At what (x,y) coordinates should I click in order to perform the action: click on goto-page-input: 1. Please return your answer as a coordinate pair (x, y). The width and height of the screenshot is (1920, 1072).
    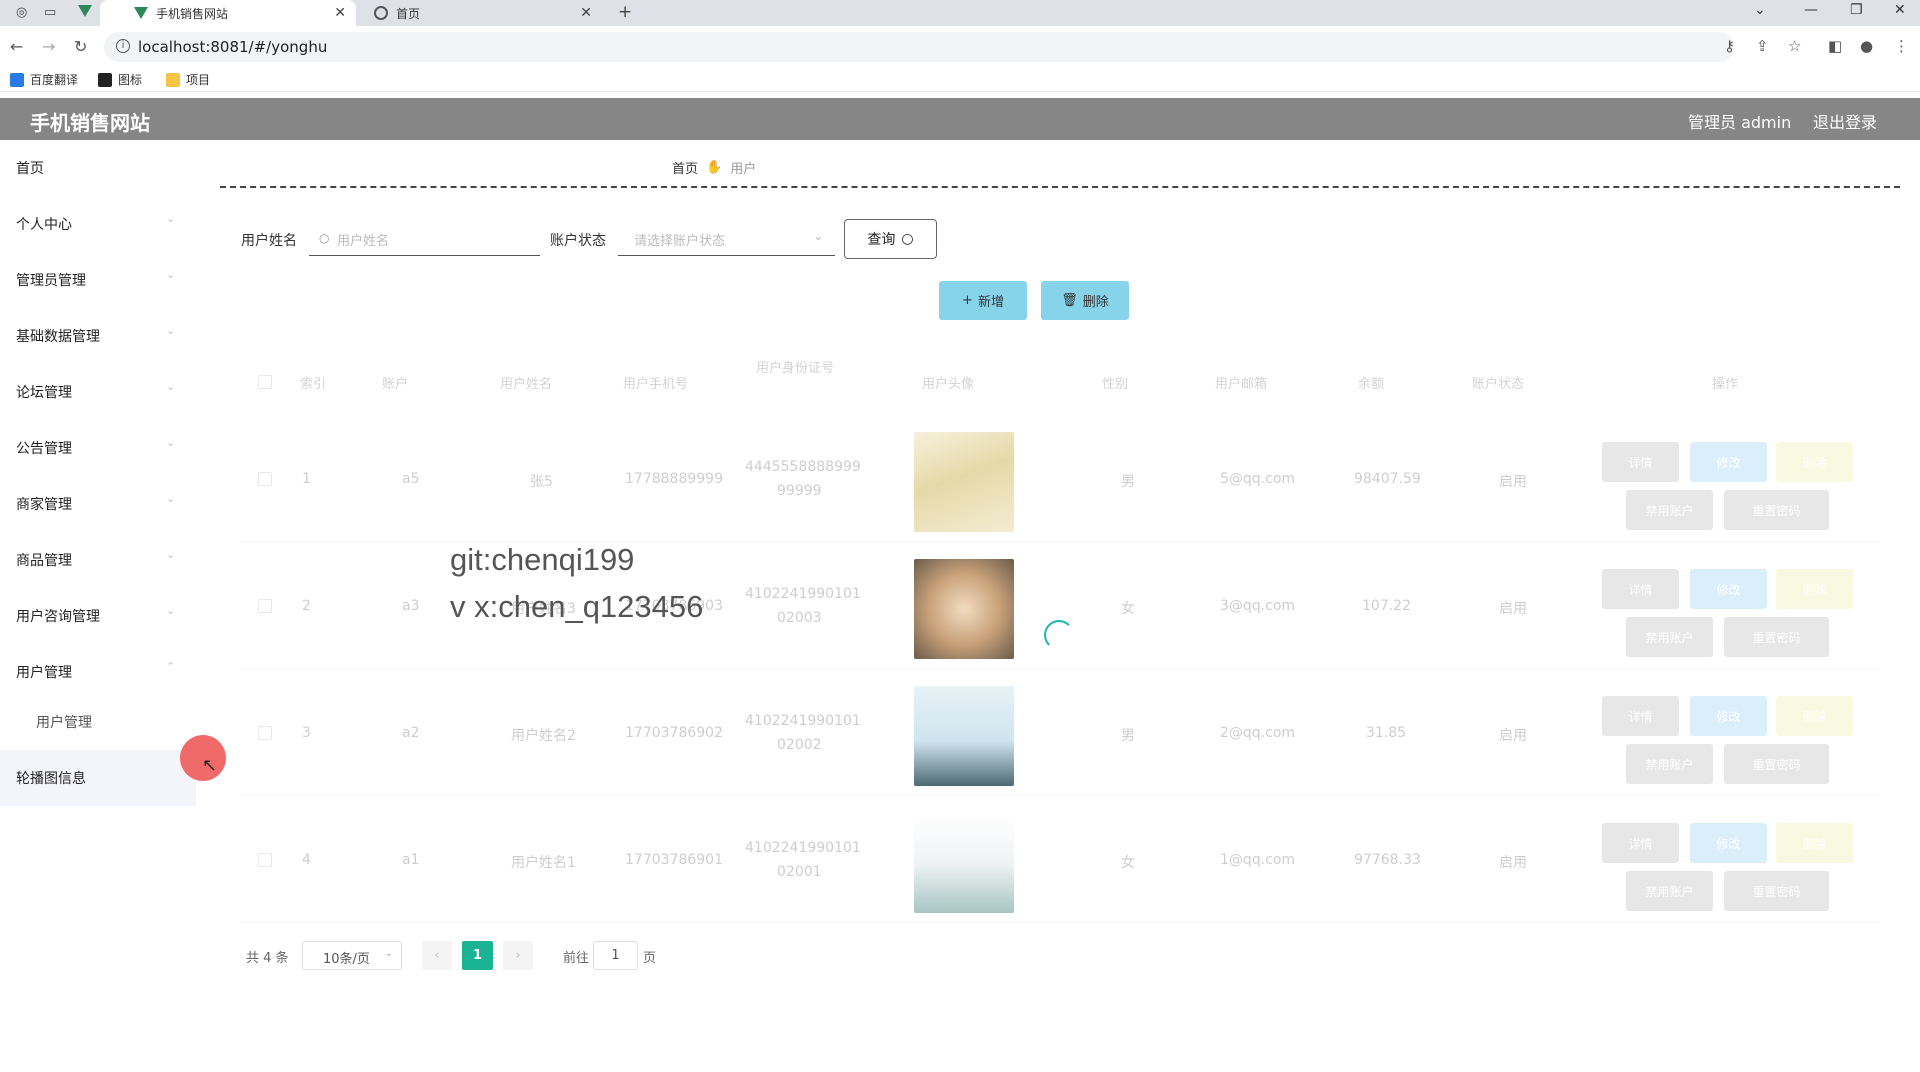
    Looking at the image, I should click on (615, 955).